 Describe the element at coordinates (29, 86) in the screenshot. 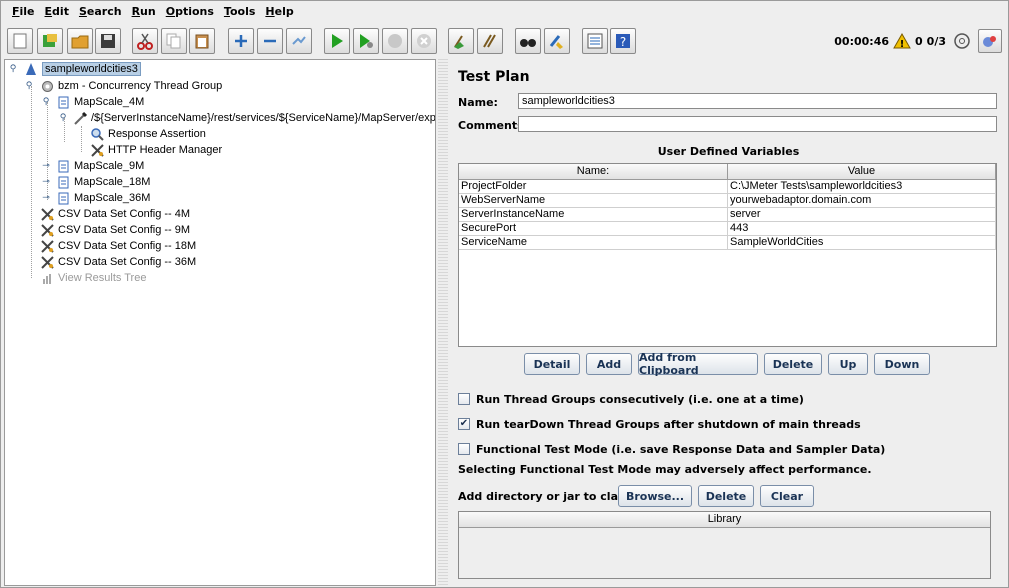

I see `expand-thread-group-toggle: ⚲` at that location.